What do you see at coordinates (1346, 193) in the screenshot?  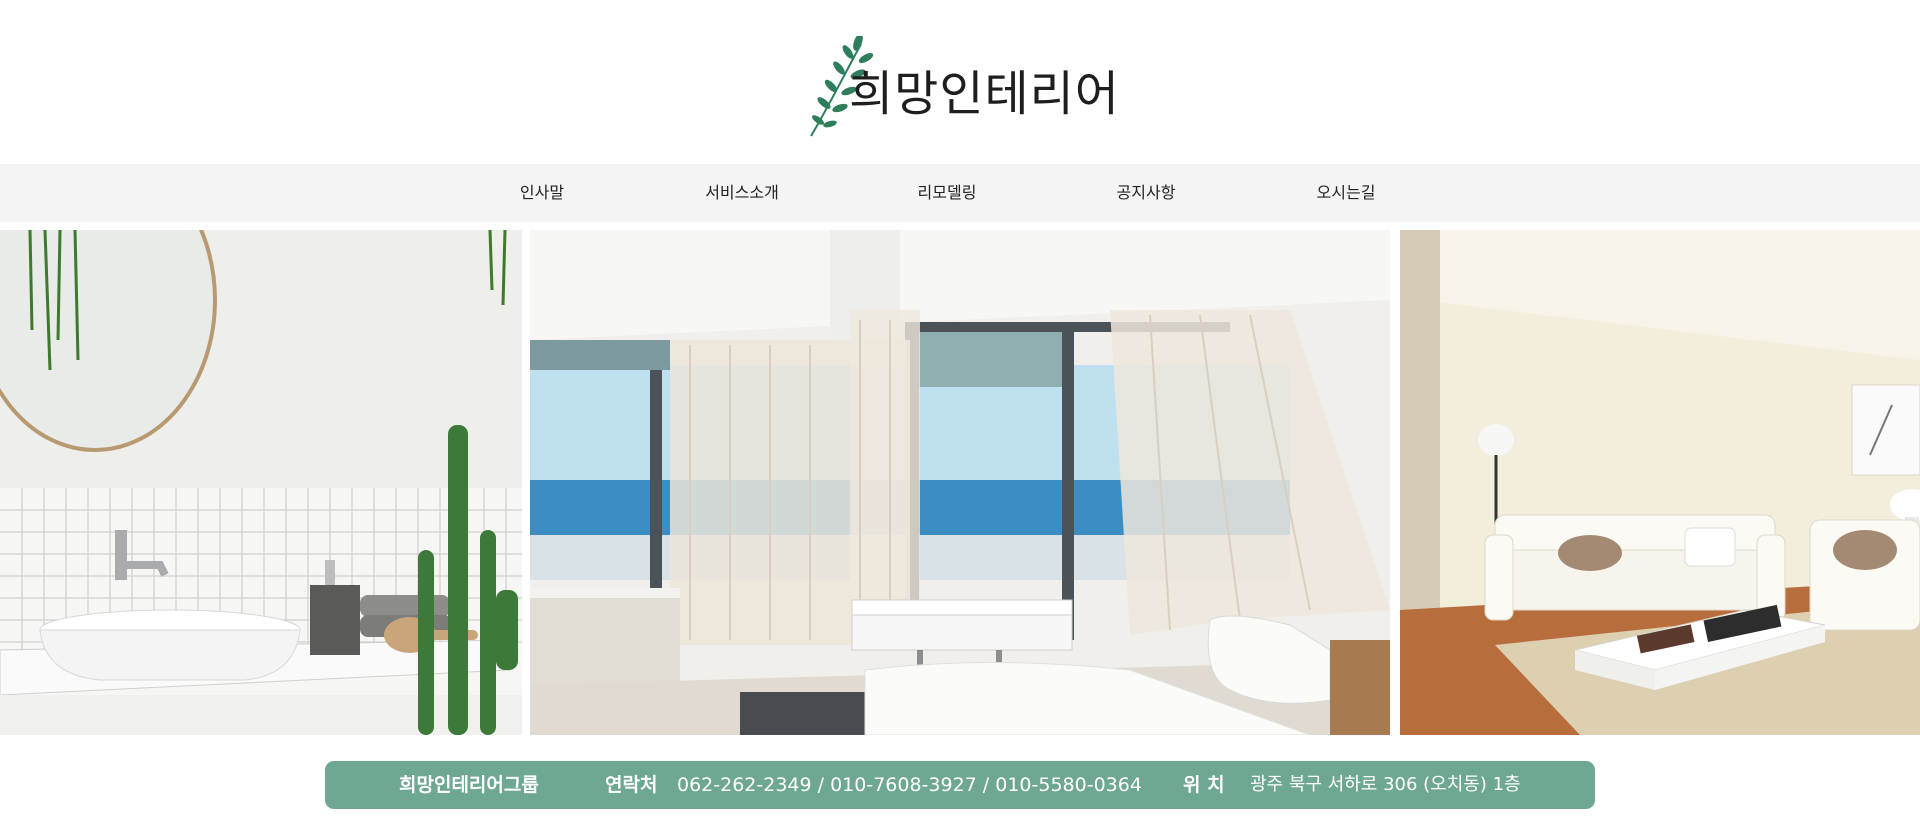 I see `nav-item-directions: 오시는길` at bounding box center [1346, 193].